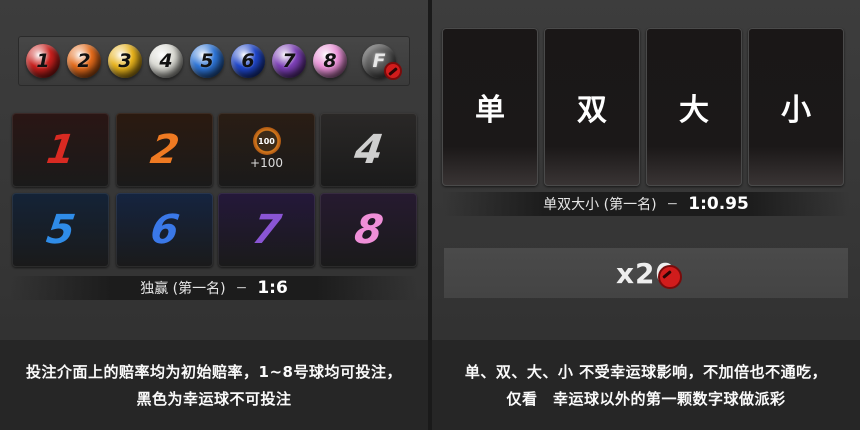 This screenshot has height=430, width=860. I want to click on bet-card-small: 小, so click(796, 107).